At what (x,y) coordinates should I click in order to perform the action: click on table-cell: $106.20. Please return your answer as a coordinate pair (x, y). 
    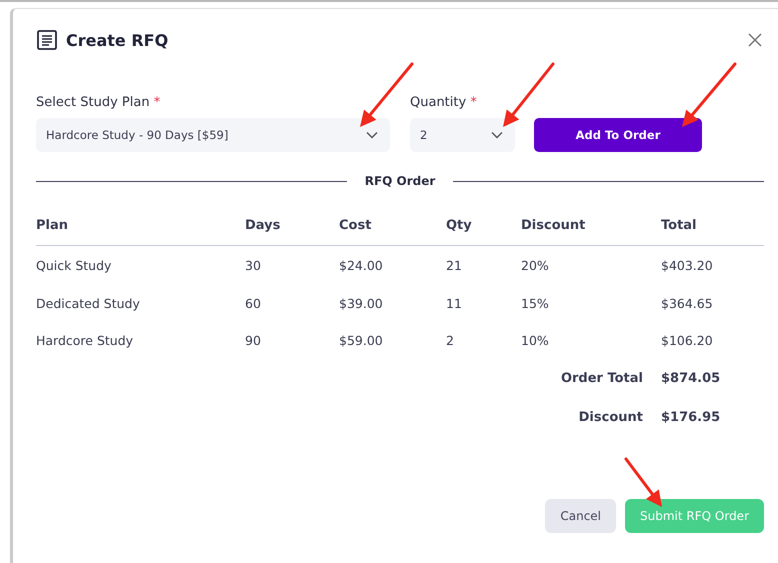
    Looking at the image, I should click on (687, 340).